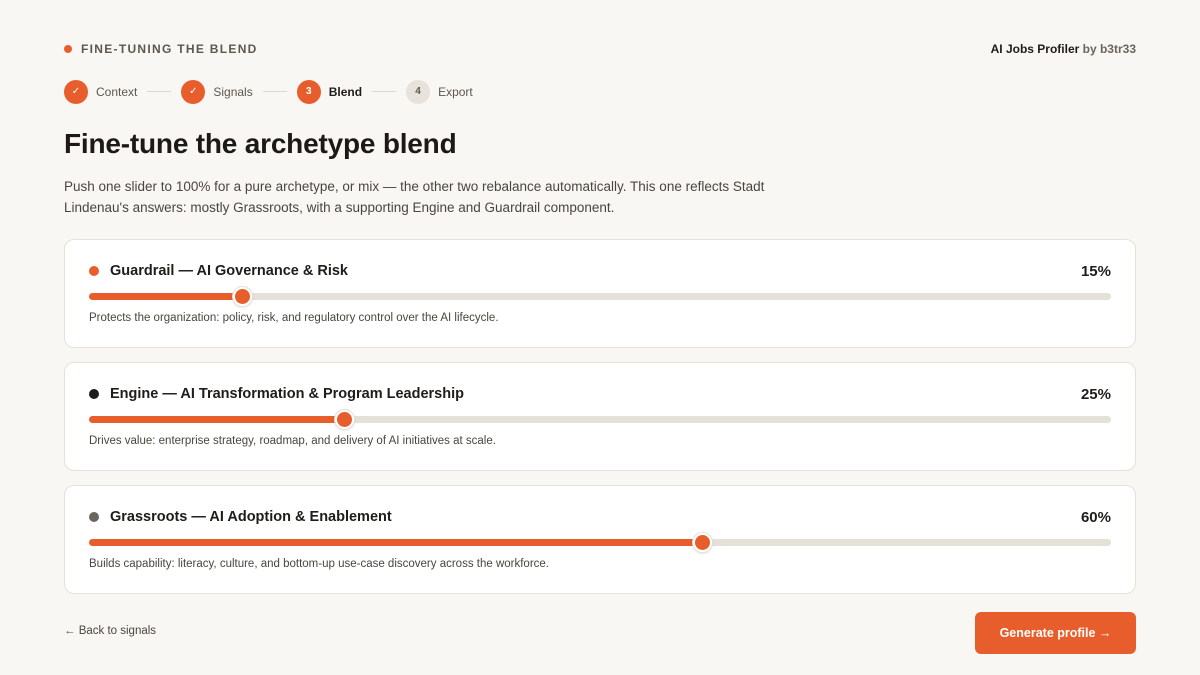 Image resolution: width=1200 pixels, height=675 pixels. I want to click on page-title: Fine-tune the archetype blend, so click(260, 143).